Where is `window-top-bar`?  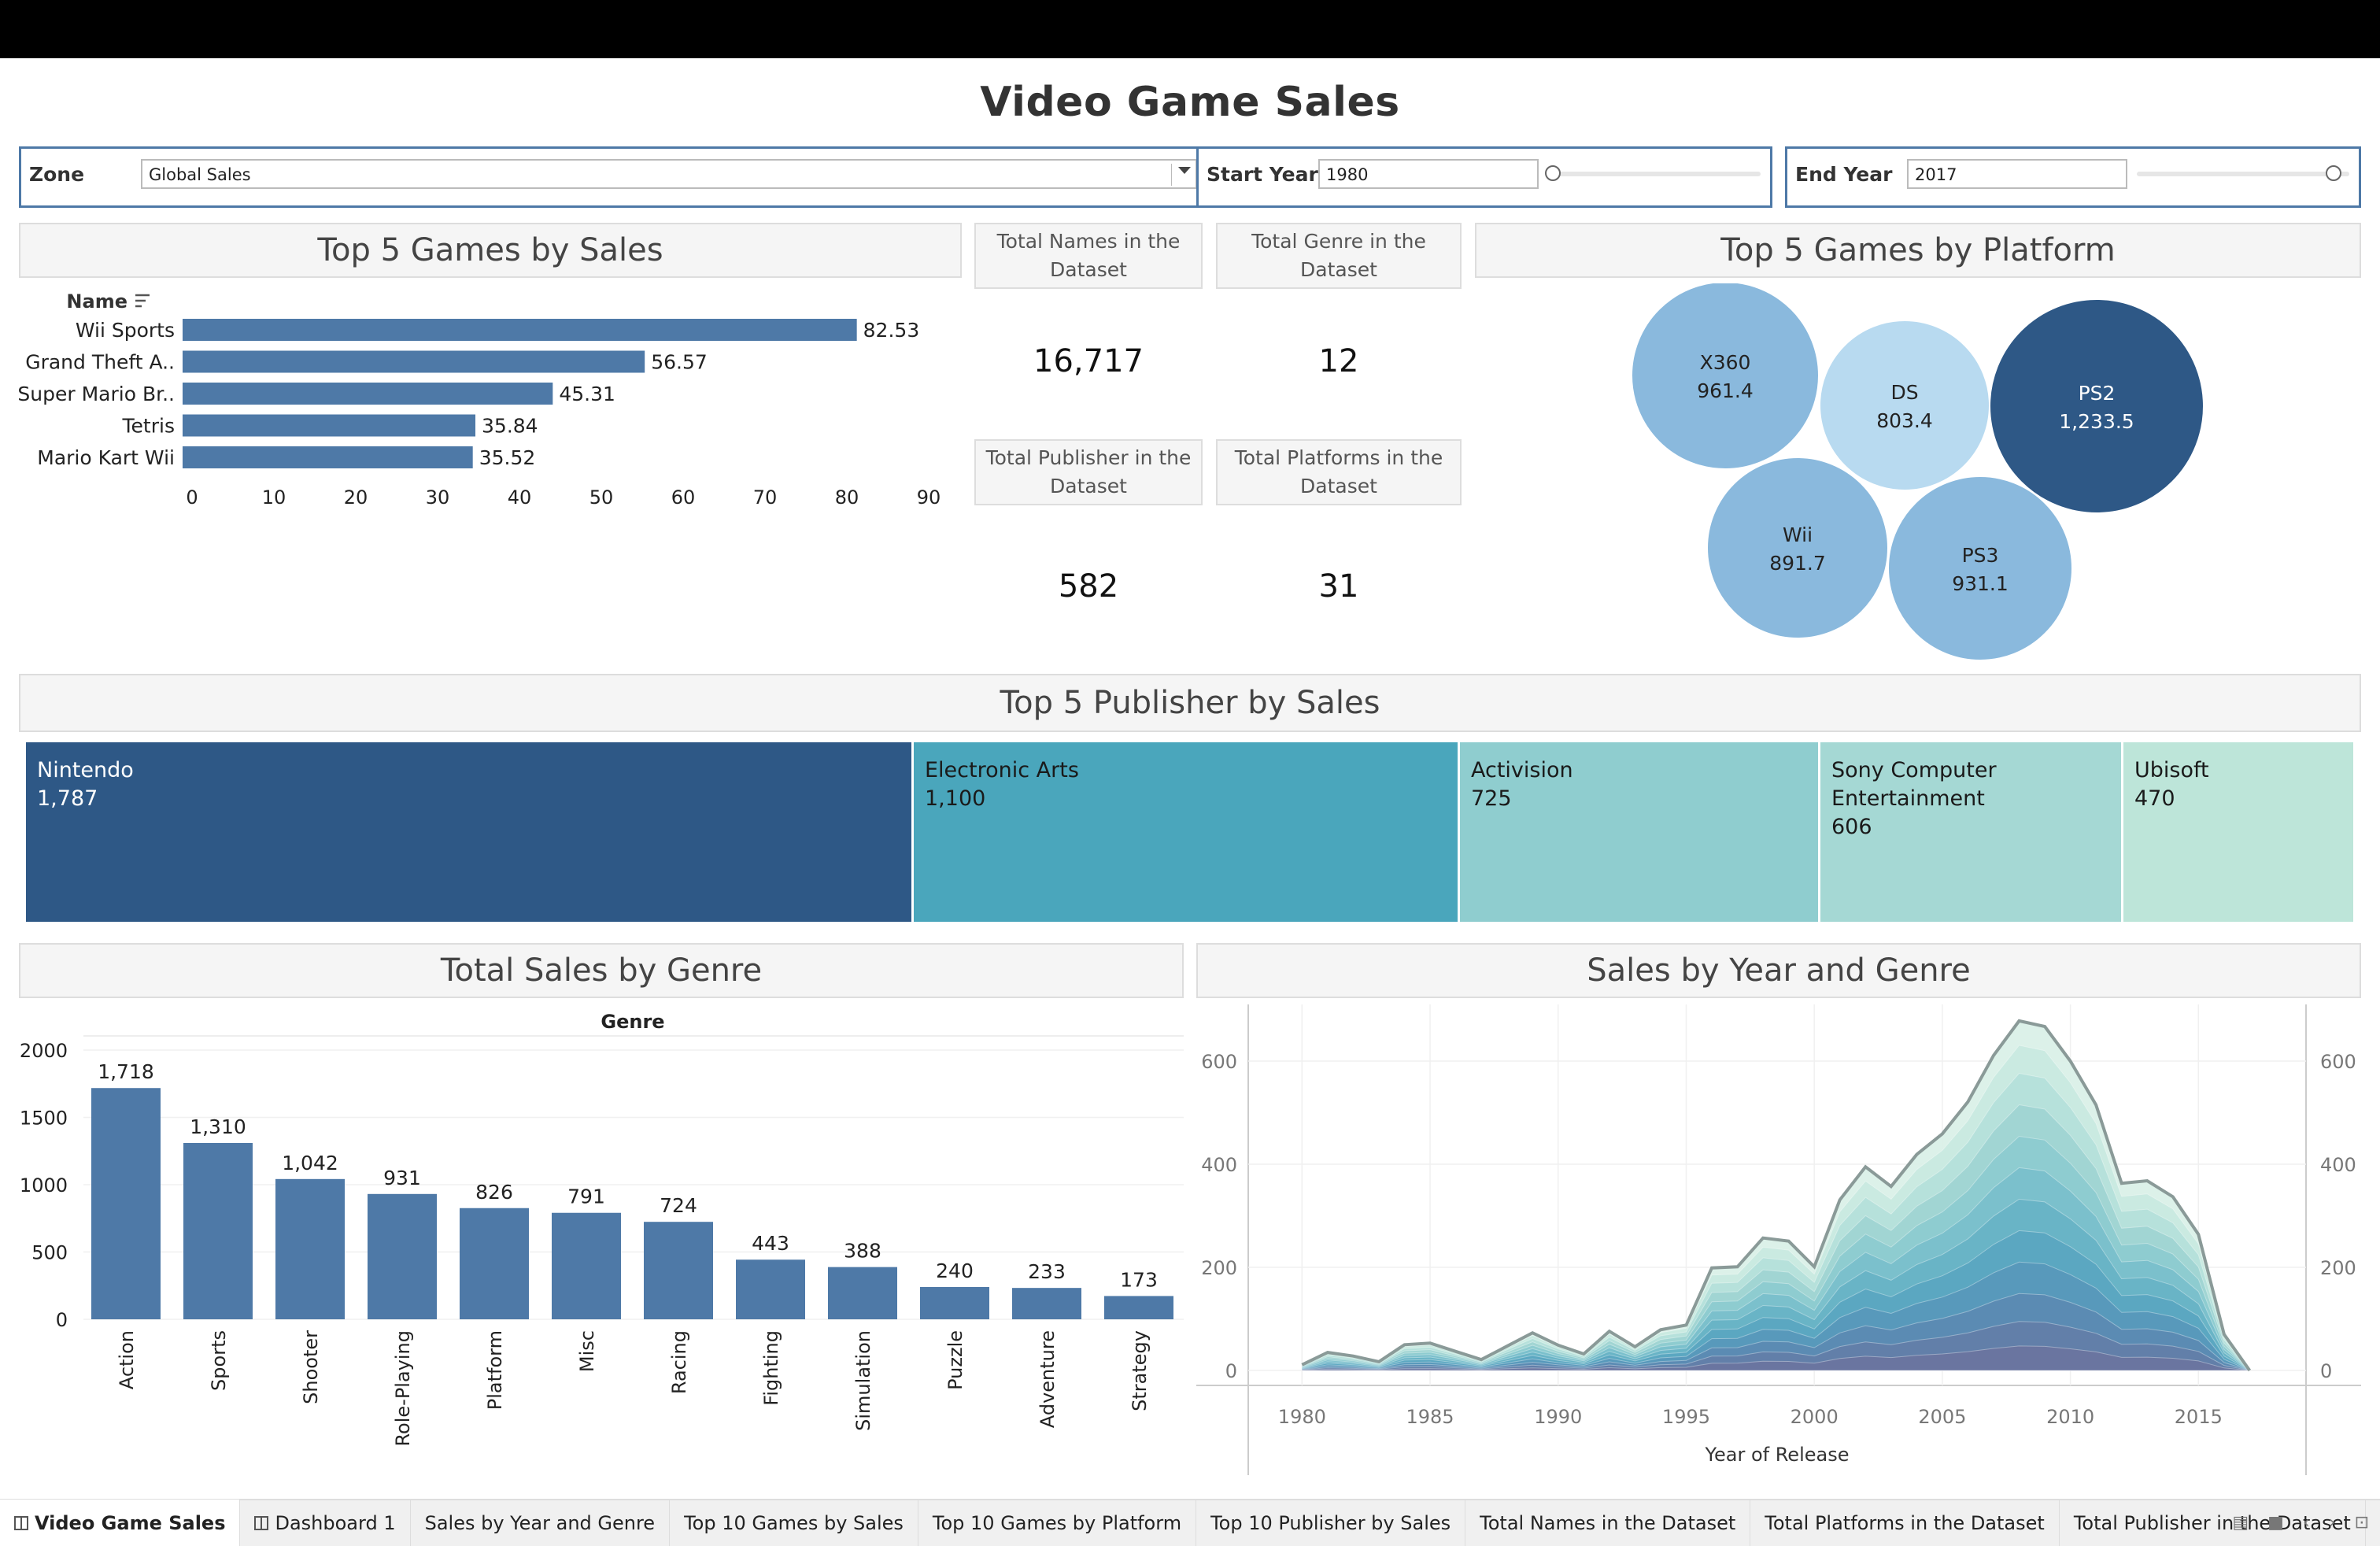 window-top-bar is located at coordinates (1190, 29).